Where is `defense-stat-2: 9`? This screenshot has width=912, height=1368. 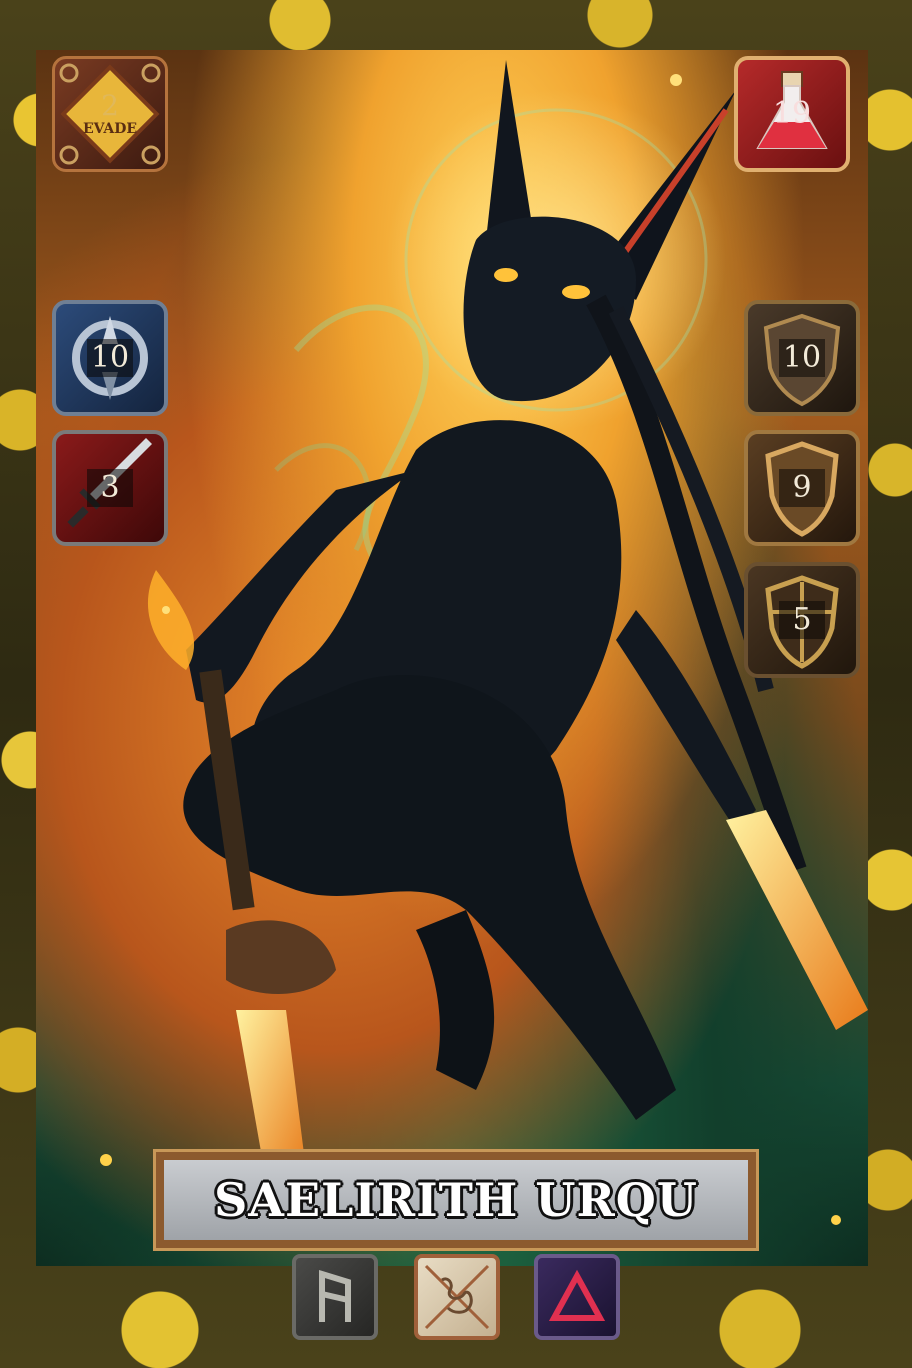
defense-stat-2: 9 is located at coordinates (802, 488).